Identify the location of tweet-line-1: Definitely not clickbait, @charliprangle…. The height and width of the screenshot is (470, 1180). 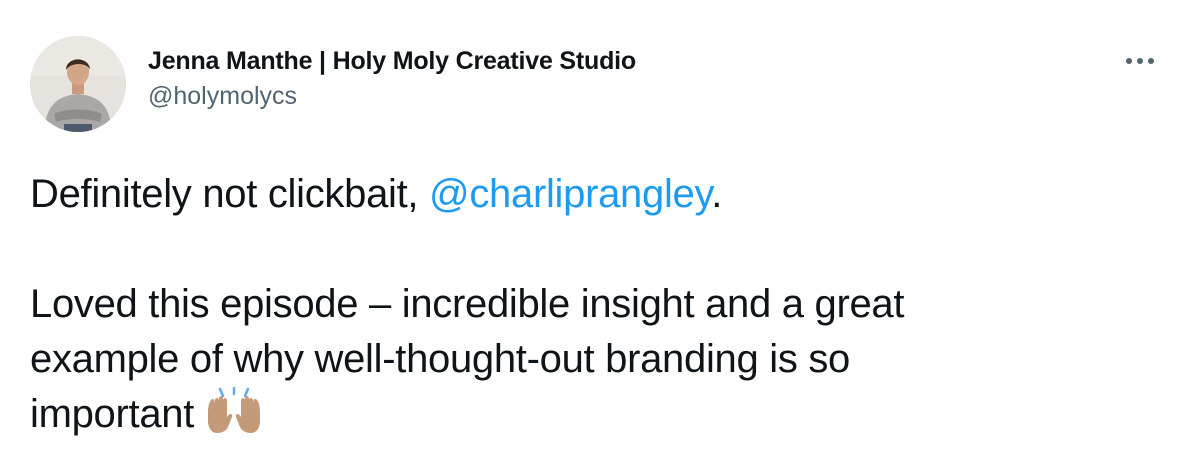
(585, 194).